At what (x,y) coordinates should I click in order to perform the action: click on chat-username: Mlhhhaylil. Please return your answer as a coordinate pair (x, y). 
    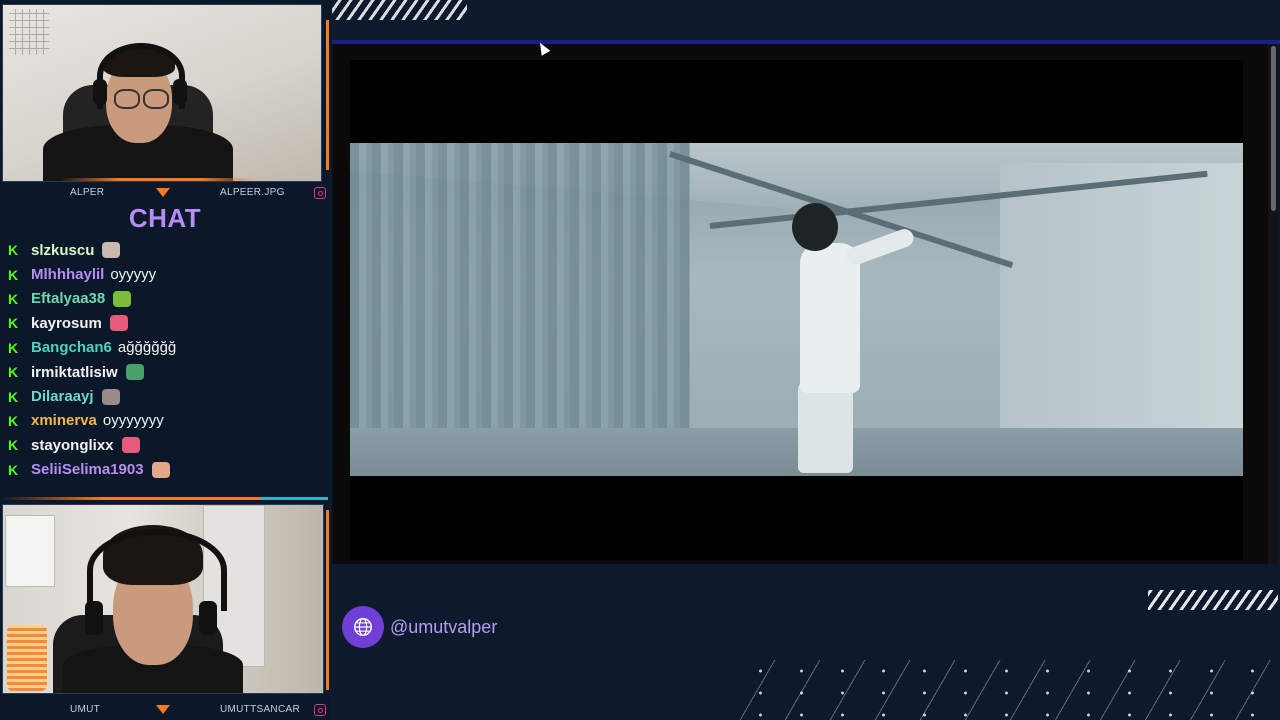
    Looking at the image, I should click on (67, 274).